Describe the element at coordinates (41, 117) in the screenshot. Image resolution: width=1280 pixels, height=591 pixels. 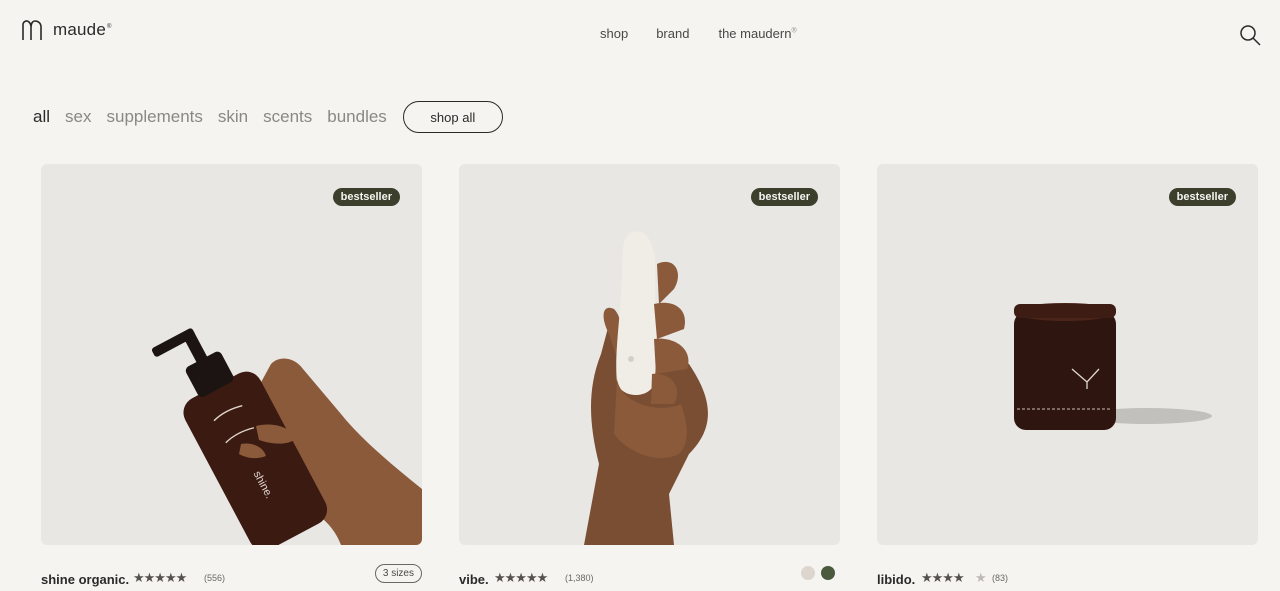
I see `filter-all: all` at that location.